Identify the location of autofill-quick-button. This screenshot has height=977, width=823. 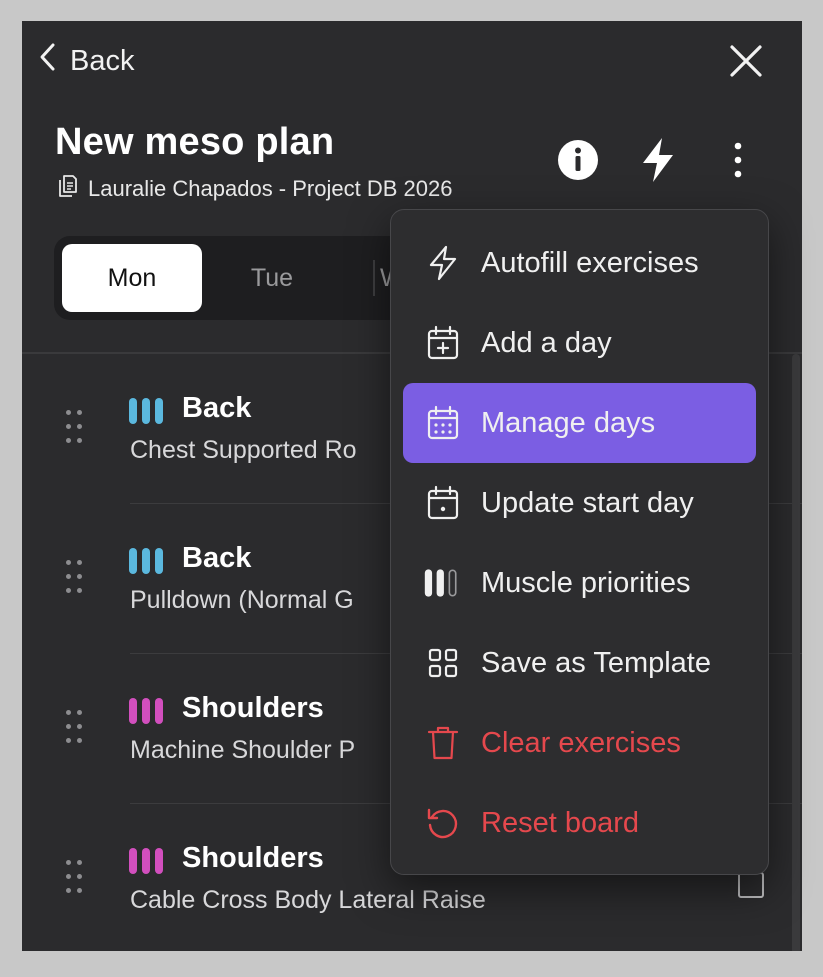
(658, 162).